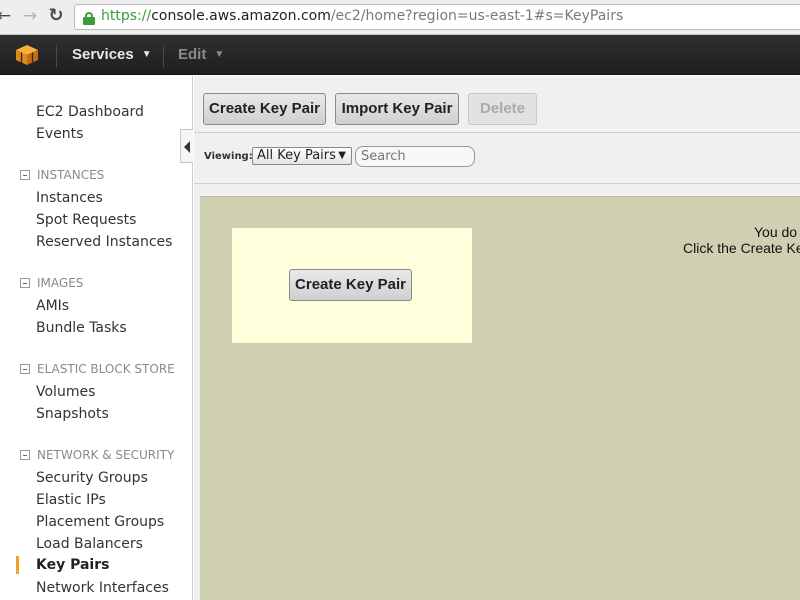  I want to click on heading-label: IMAGES, so click(60, 283).